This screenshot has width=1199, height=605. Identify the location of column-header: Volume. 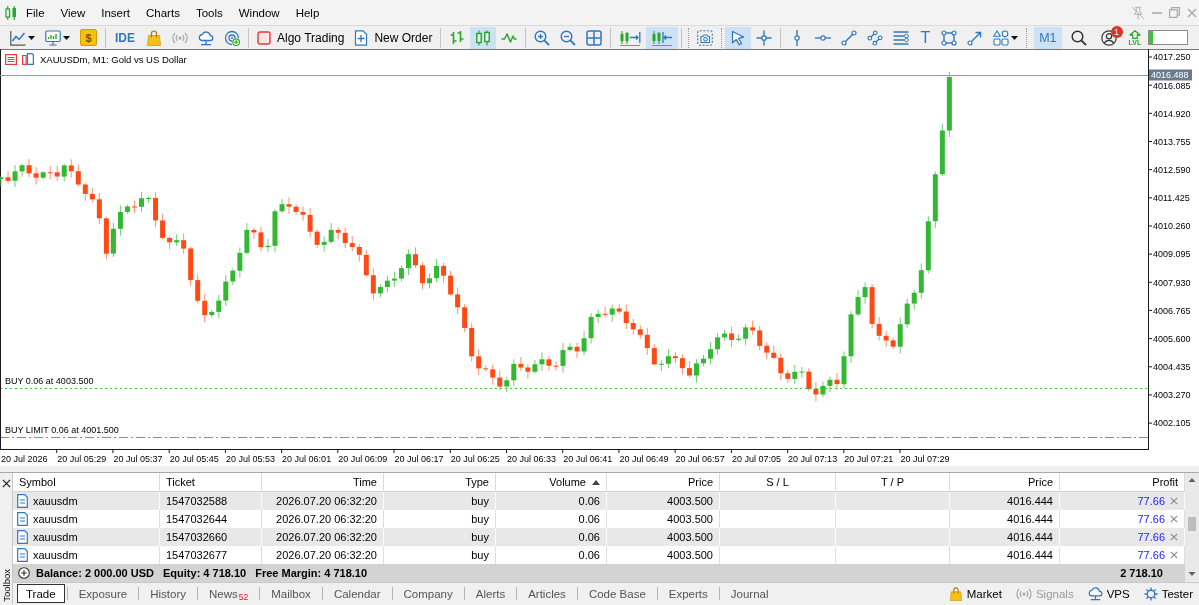
(551, 482).